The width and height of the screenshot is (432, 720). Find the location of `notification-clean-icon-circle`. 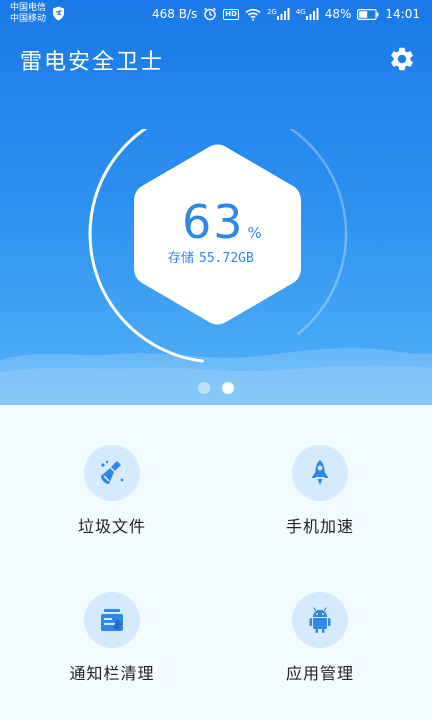

notification-clean-icon-circle is located at coordinates (112, 620).